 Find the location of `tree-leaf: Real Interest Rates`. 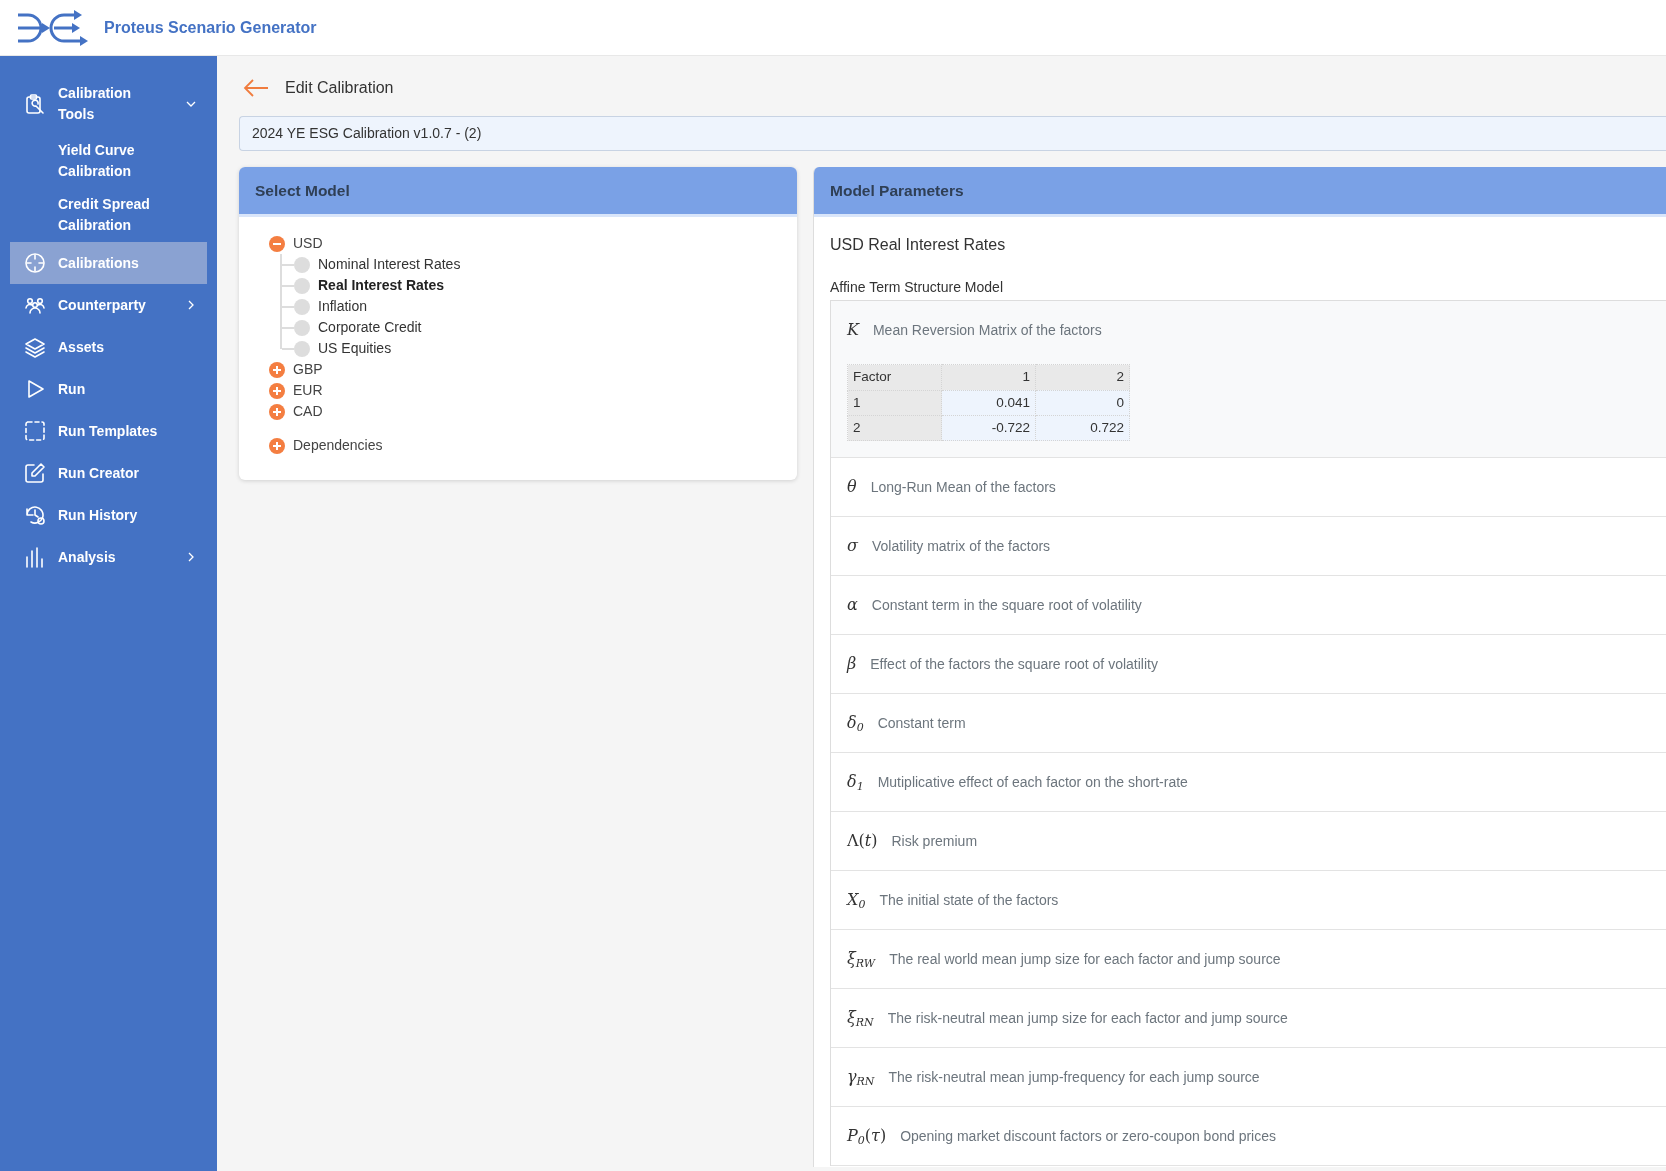

tree-leaf: Real Interest Rates is located at coordinates (381, 286).